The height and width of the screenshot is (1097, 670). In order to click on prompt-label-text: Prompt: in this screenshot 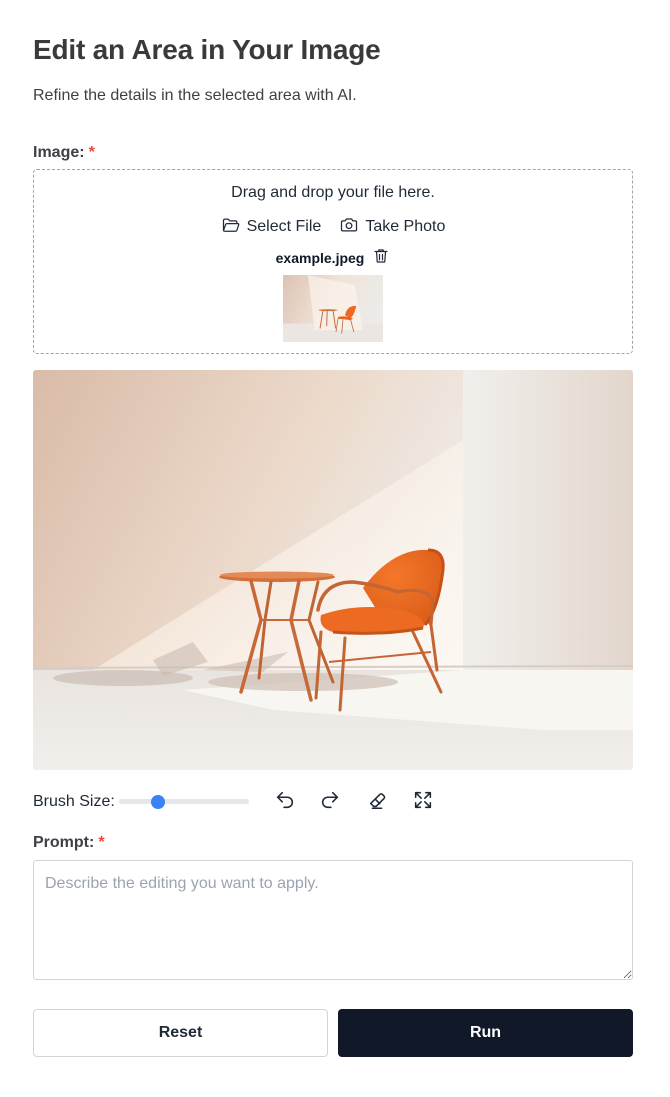, I will do `click(64, 842)`.